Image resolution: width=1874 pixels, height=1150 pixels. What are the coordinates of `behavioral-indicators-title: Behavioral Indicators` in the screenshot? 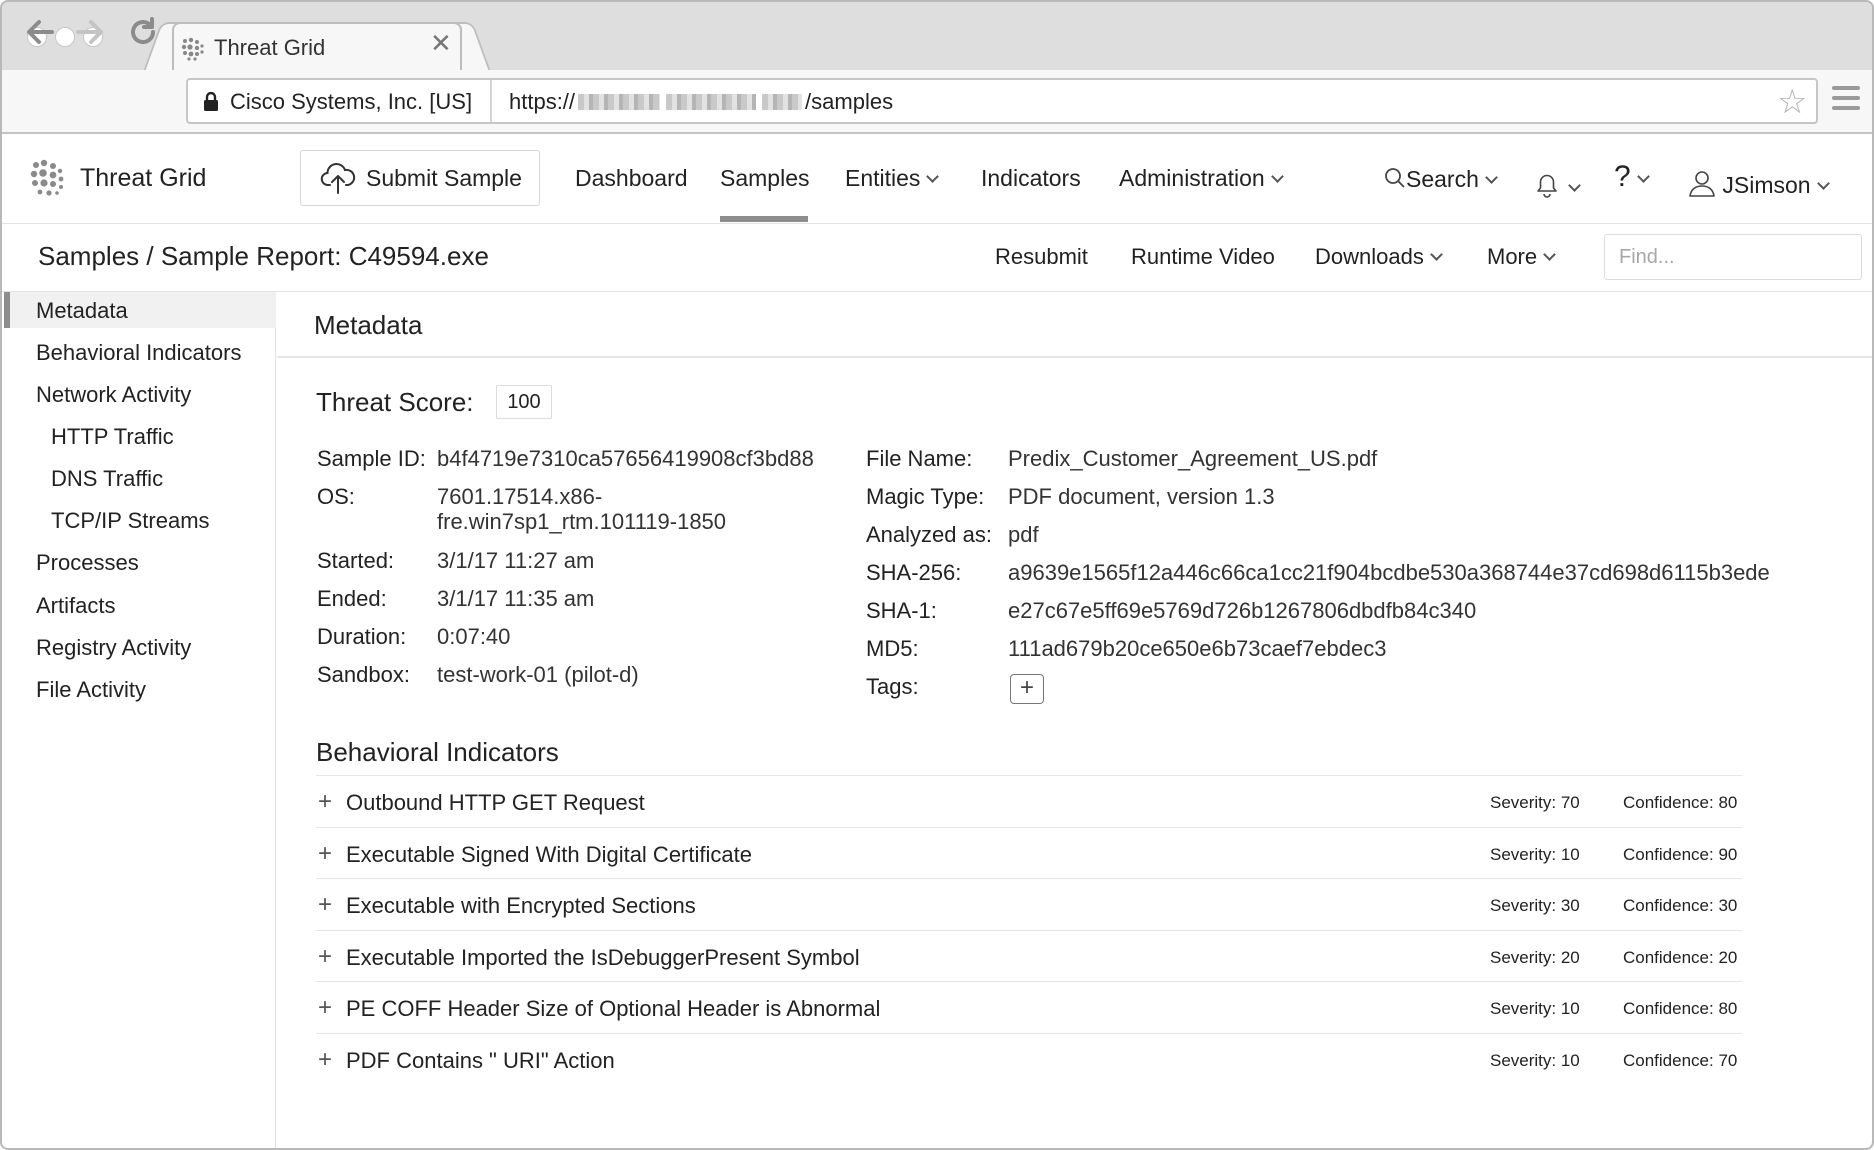 It's located at (437, 752).